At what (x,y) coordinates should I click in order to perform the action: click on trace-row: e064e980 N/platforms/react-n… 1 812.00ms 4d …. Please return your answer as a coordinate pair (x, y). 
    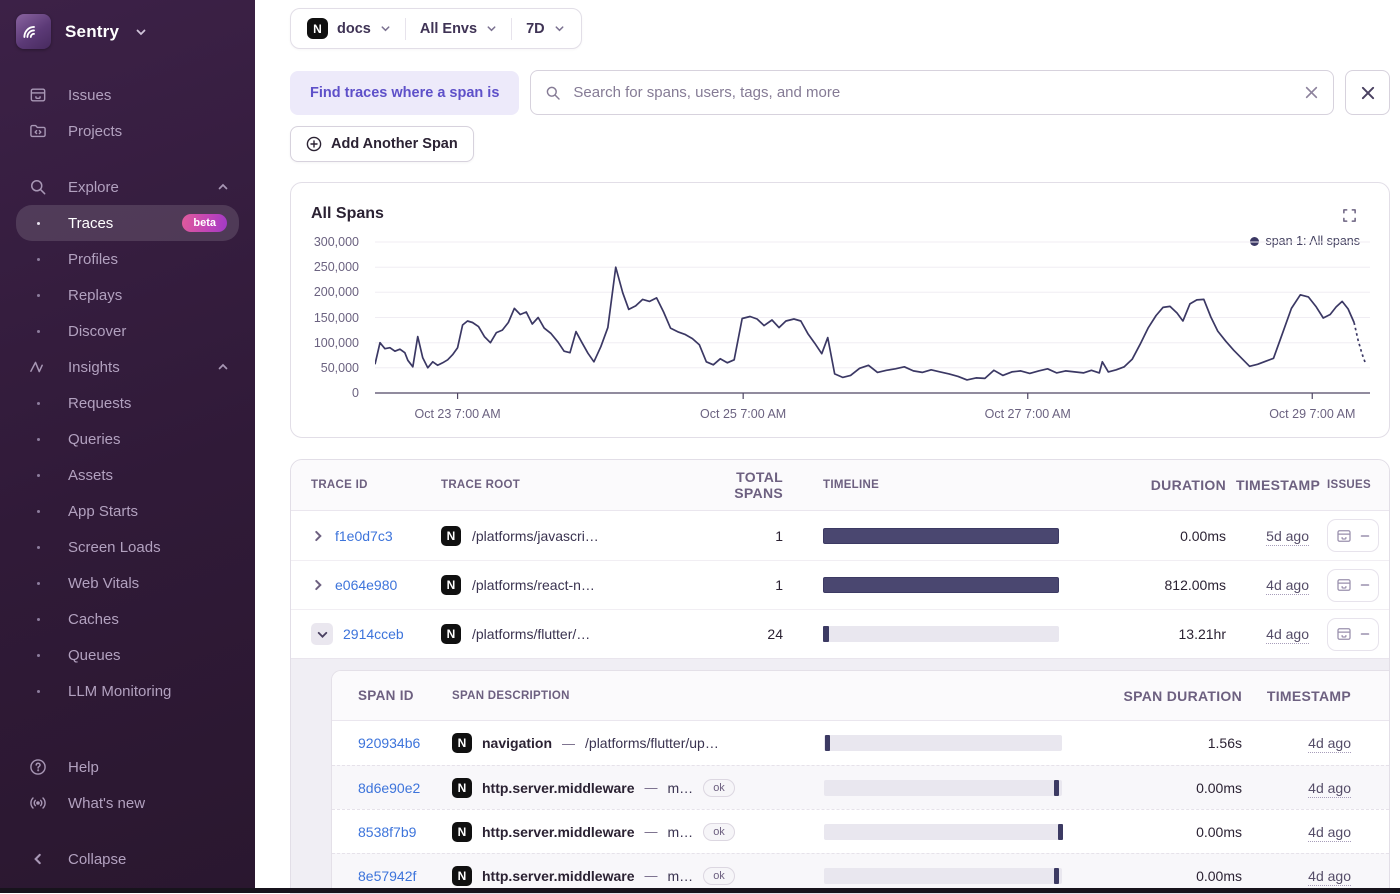
    Looking at the image, I should click on (840, 584).